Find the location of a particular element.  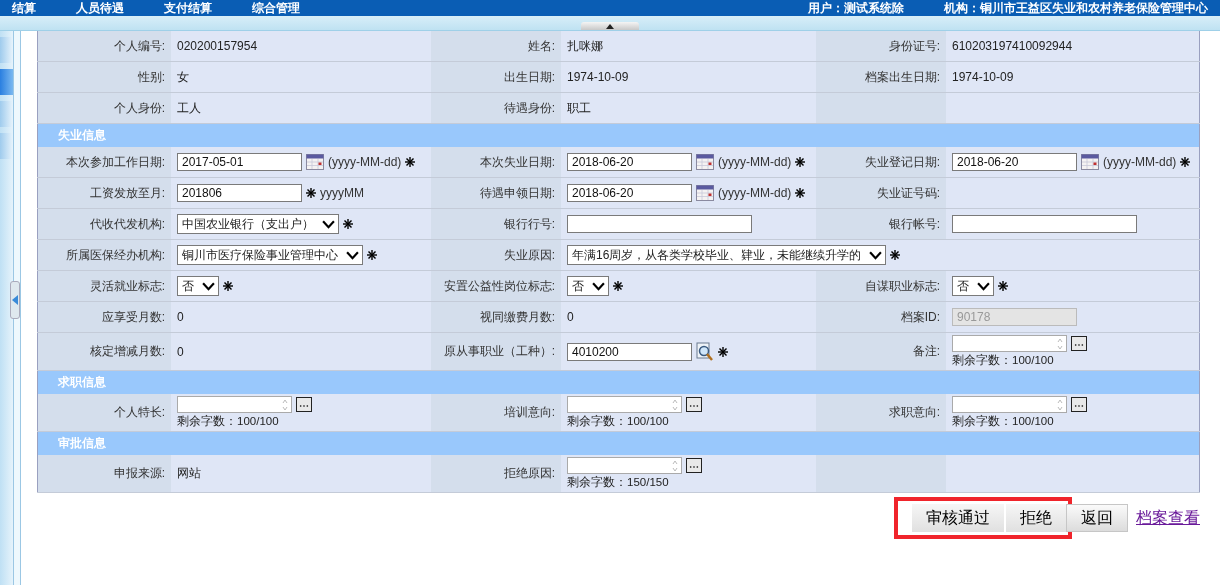

field-label: 性别: is located at coordinates (151, 76).